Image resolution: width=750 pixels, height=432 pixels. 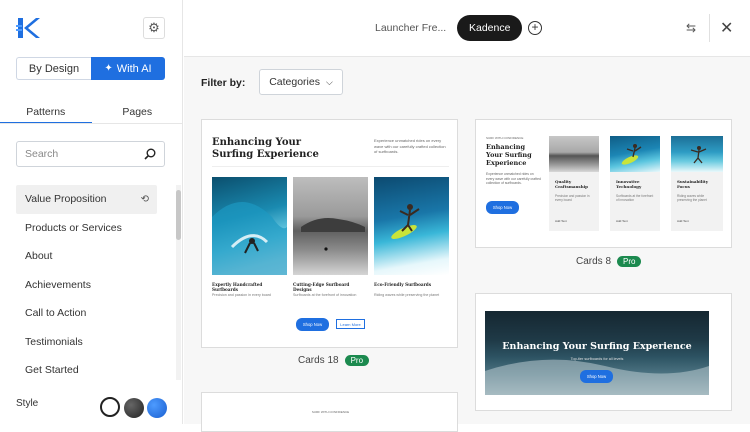 I want to click on category-label: Products or Services, so click(x=73, y=227).